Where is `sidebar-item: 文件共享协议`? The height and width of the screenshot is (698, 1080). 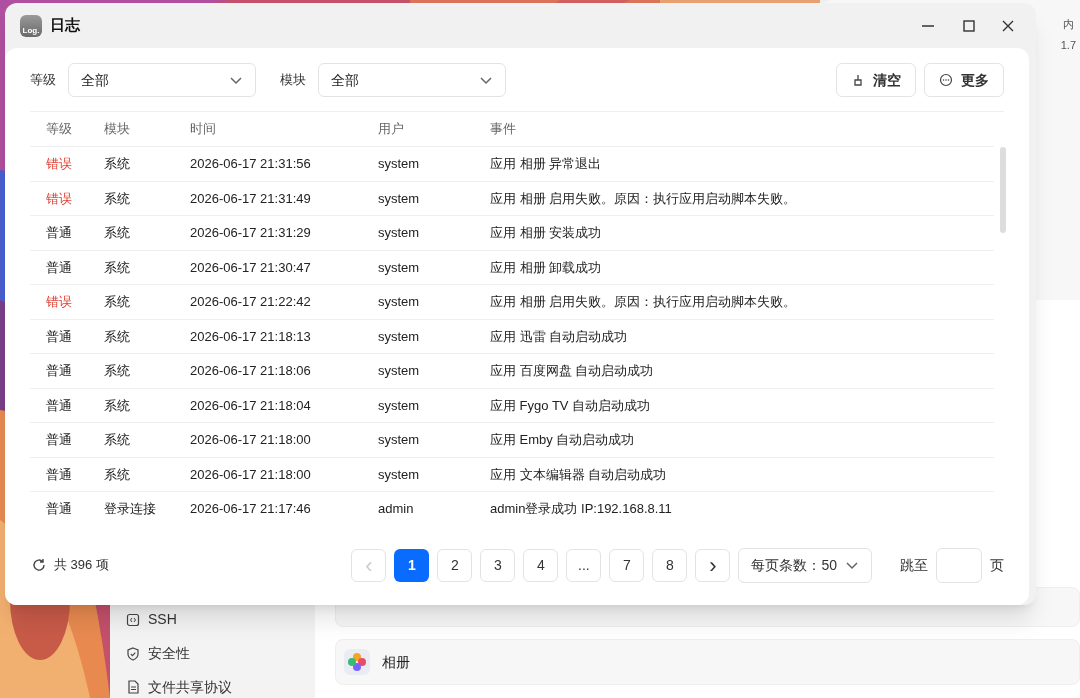 sidebar-item: 文件共享协议 is located at coordinates (220, 687).